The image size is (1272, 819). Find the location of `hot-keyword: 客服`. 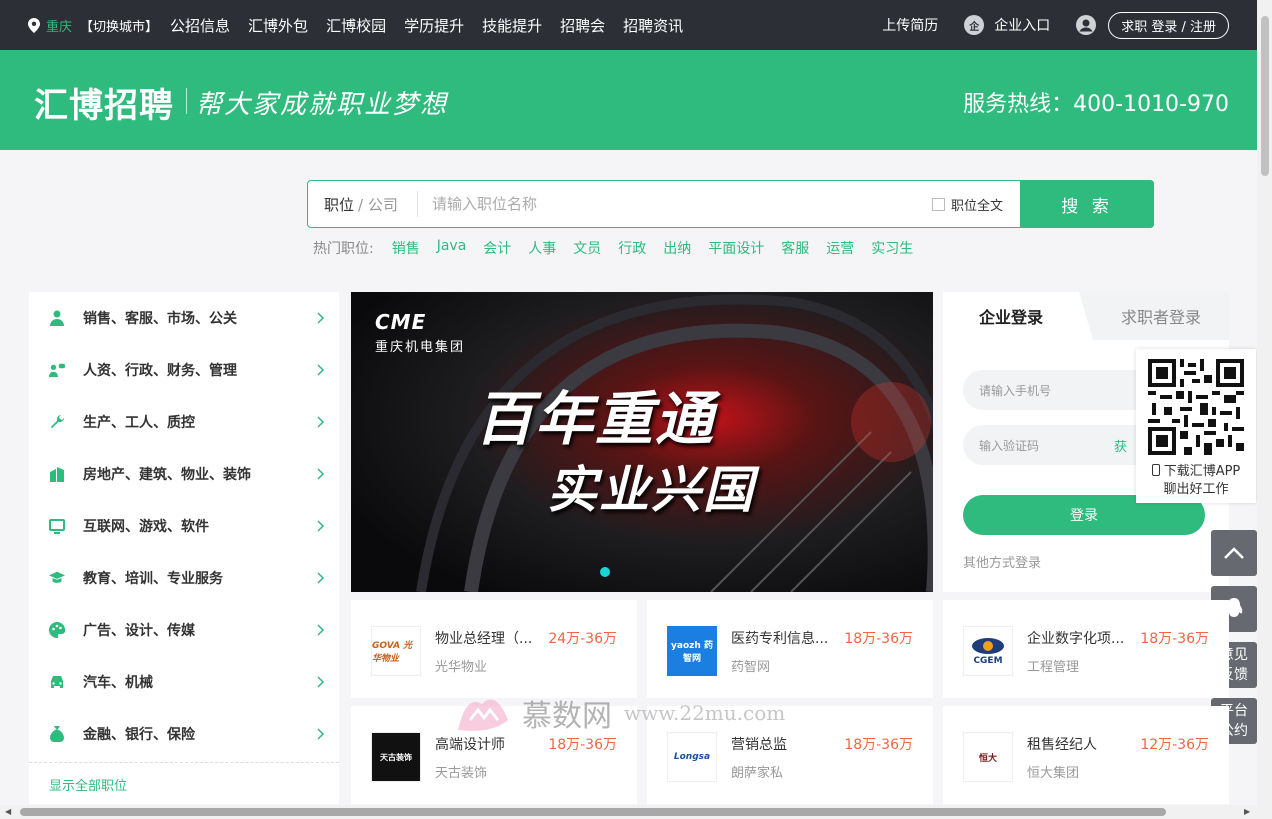

hot-keyword: 客服 is located at coordinates (795, 248).